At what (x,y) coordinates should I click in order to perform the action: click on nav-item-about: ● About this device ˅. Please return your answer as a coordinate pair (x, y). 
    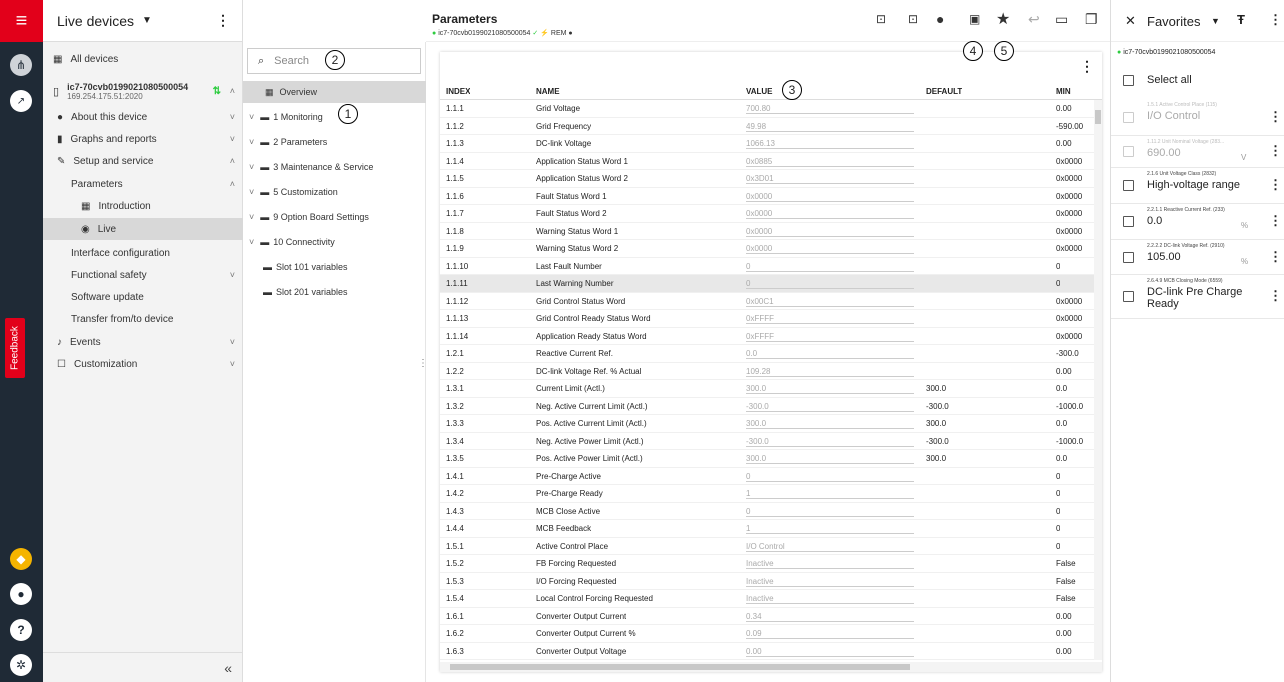
    Looking at the image, I should click on (143, 117).